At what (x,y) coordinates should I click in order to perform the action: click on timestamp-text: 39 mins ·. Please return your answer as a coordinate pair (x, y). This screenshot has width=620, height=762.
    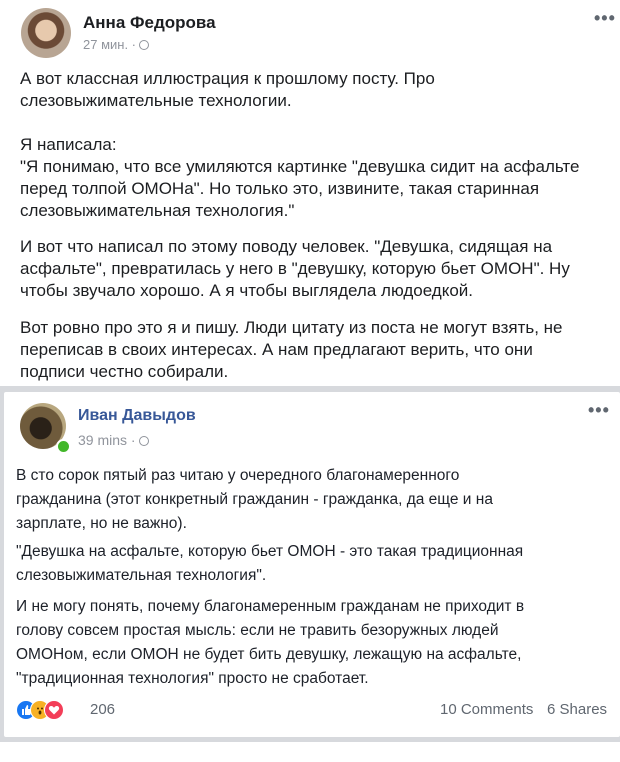
    Looking at the image, I should click on (107, 440).